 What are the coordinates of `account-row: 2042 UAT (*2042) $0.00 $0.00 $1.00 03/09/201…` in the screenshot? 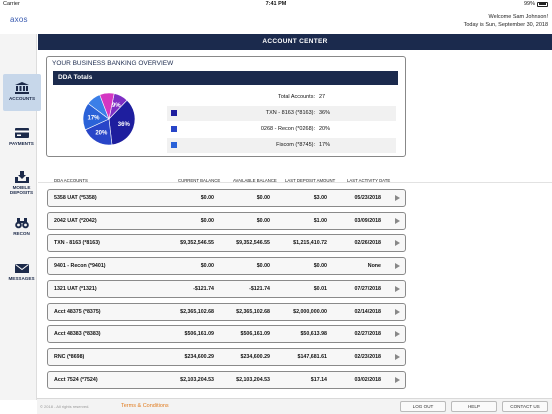 It's located at (226, 220).